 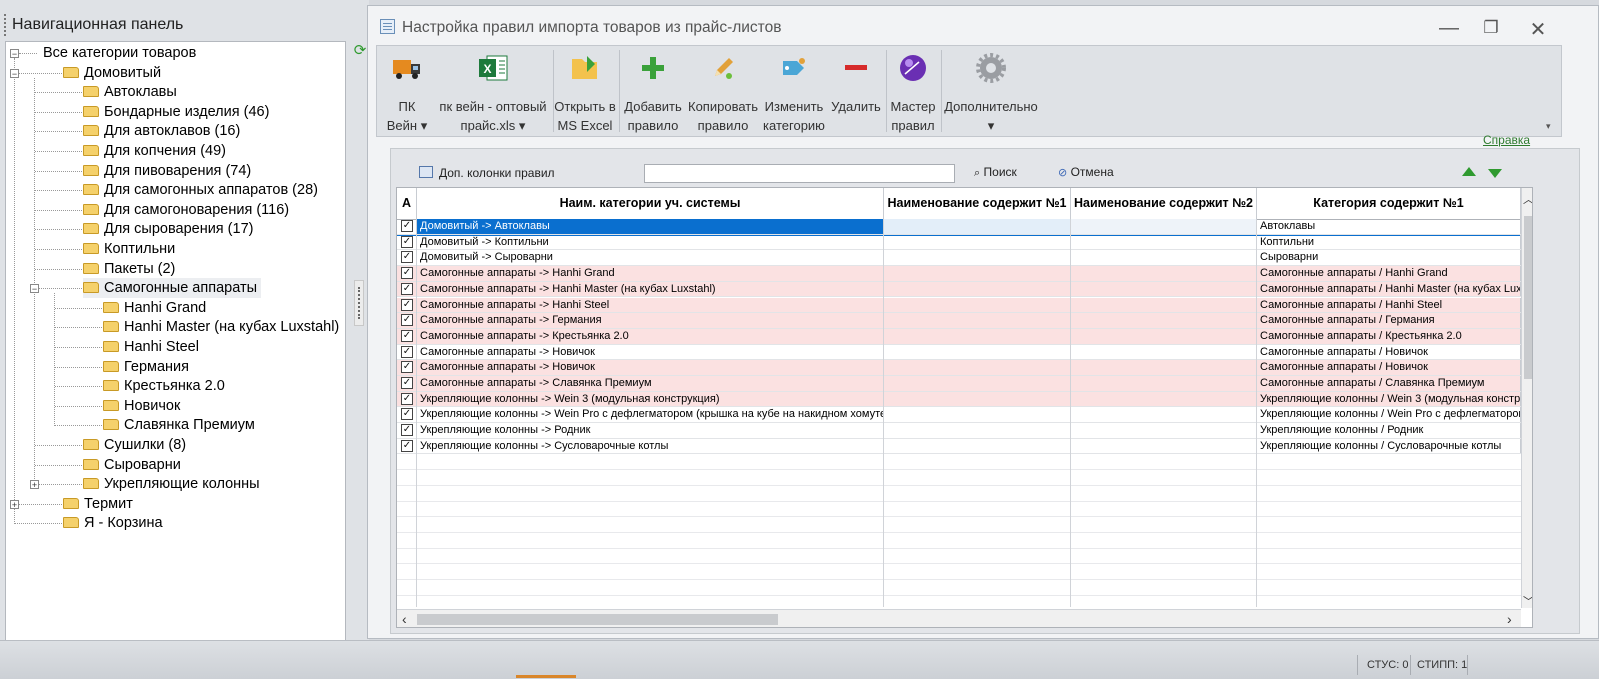 I want to click on column-header: А, so click(x=407, y=203).